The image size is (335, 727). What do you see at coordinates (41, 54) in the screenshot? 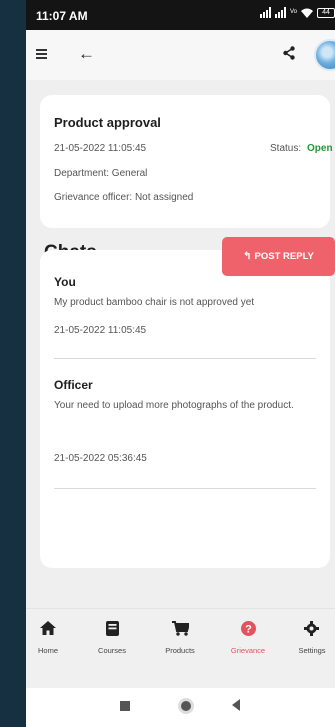
I see `menu-icon` at bounding box center [41, 54].